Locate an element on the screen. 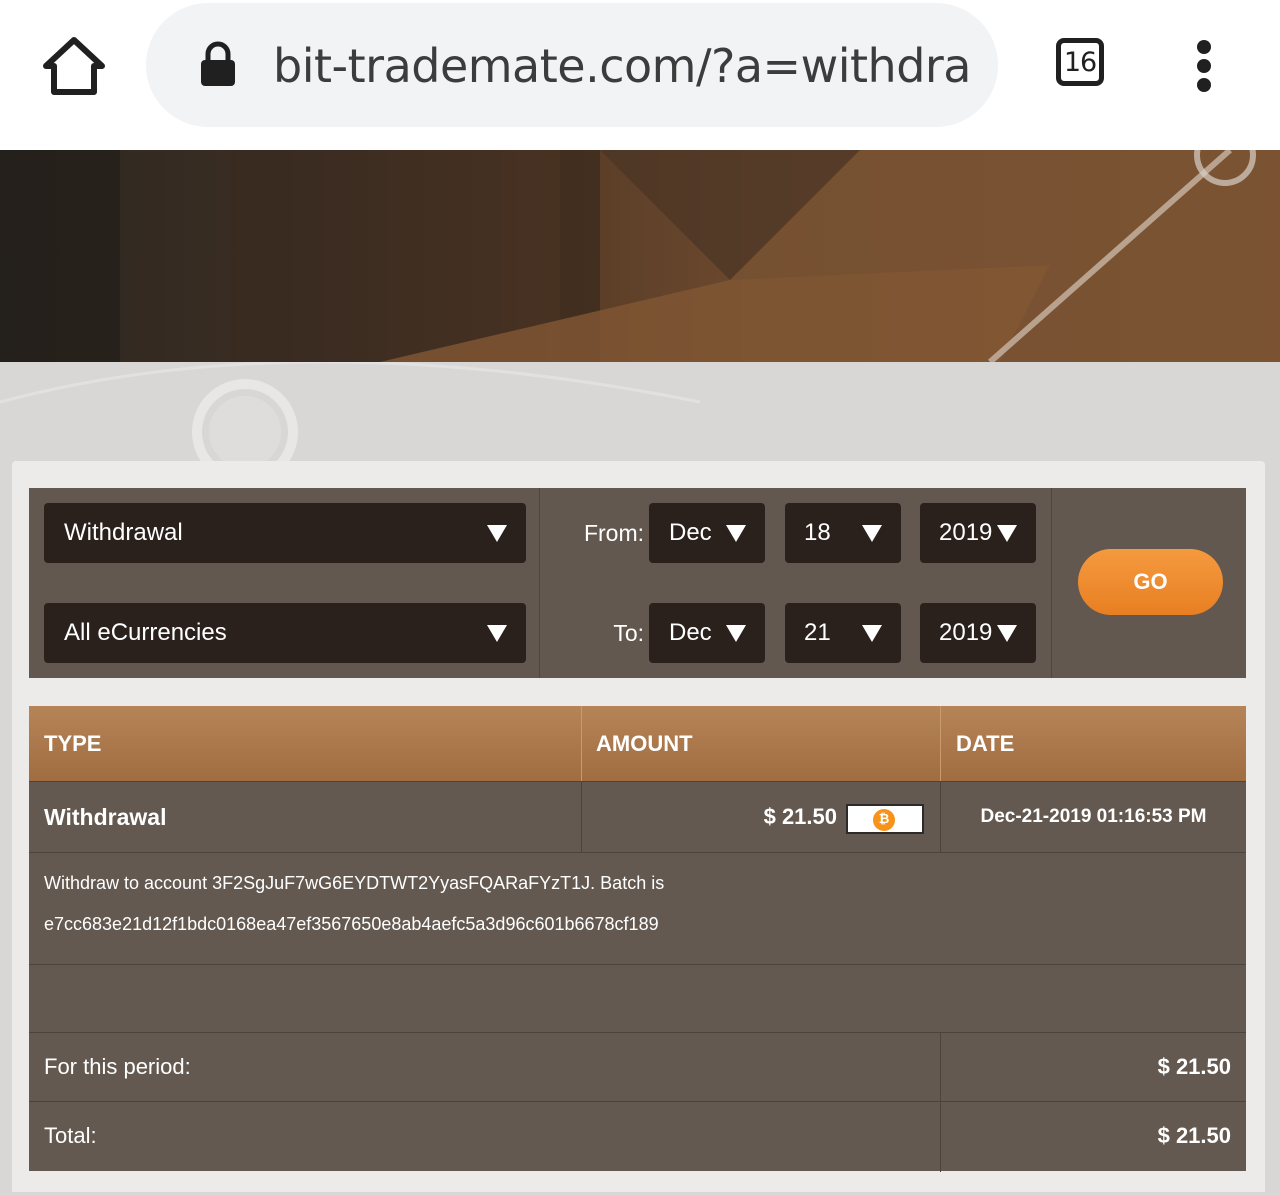 This screenshot has height=1196, width=1280. to-day-value: 21 is located at coordinates (817, 632).